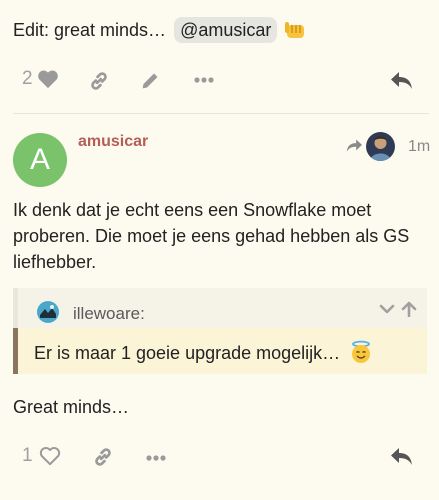 Image resolution: width=439 pixels, height=500 pixels. What do you see at coordinates (27, 78) in the screenshot?
I see `like-count: 2` at bounding box center [27, 78].